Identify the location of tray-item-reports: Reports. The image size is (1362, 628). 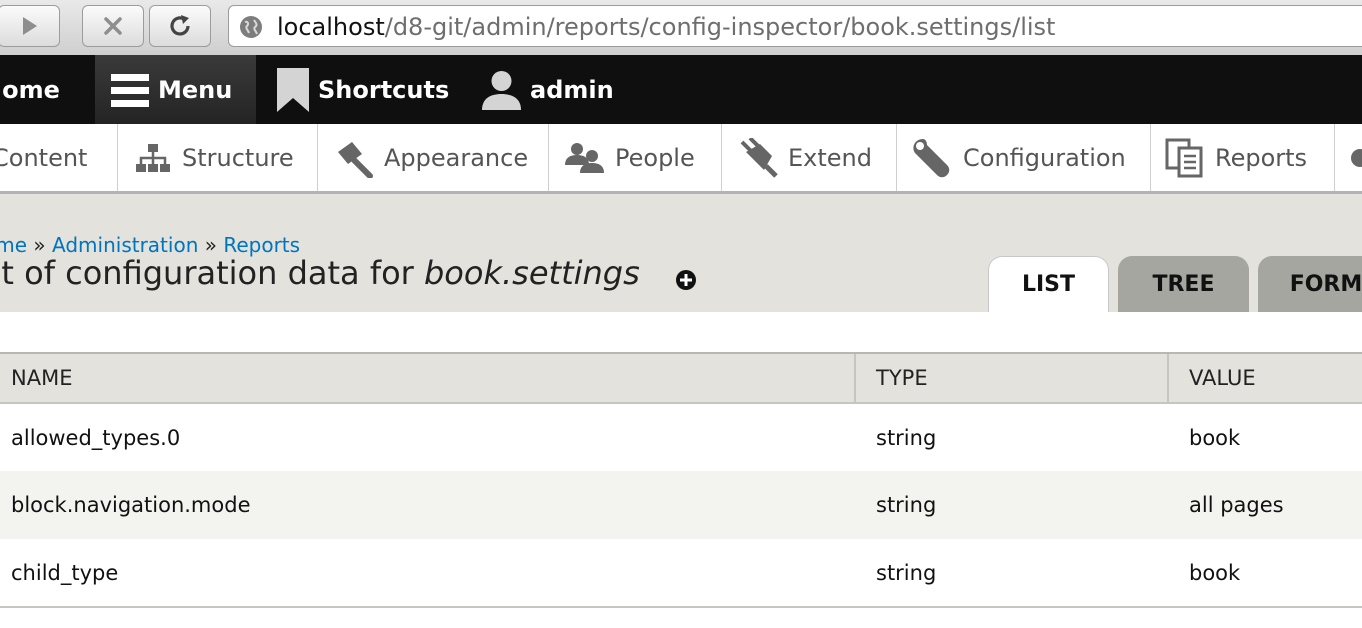
(1243, 157).